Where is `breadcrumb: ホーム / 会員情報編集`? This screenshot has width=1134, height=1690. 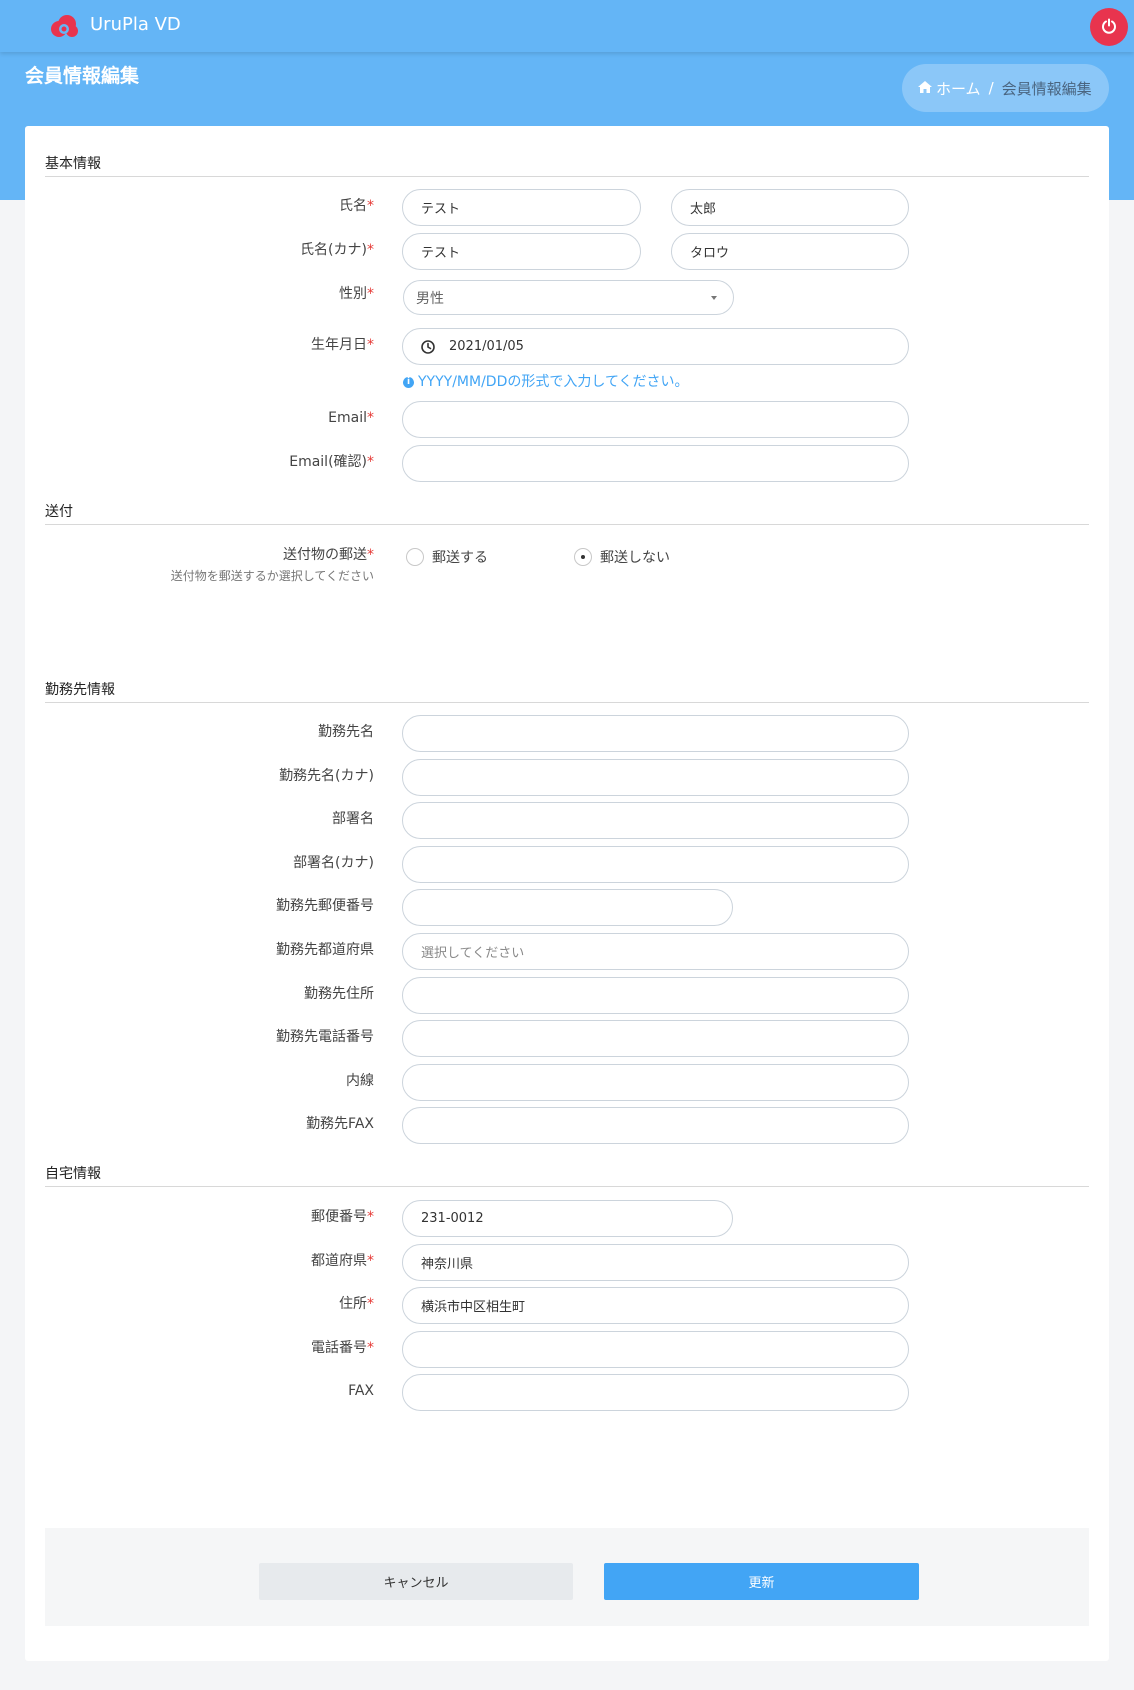
breadcrumb: ホーム / 会員情報編集 is located at coordinates (1005, 88).